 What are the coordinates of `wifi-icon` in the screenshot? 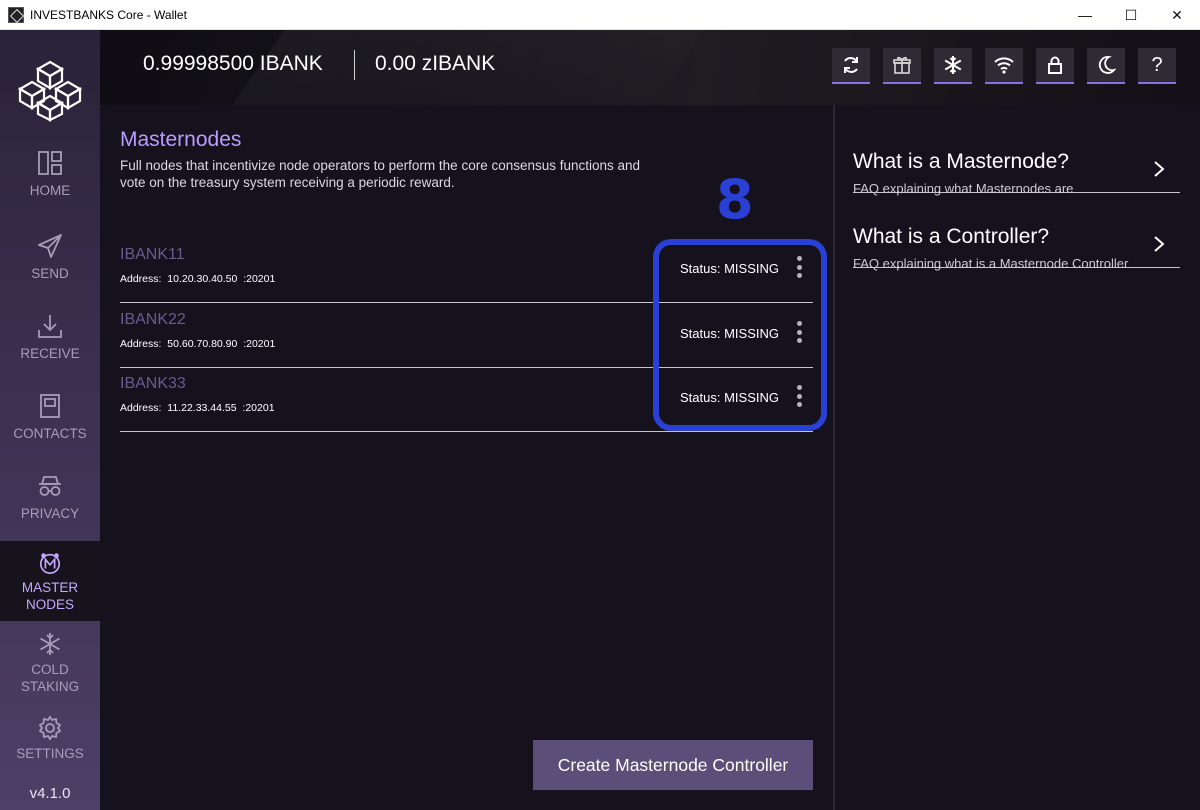 It's located at (1004, 65).